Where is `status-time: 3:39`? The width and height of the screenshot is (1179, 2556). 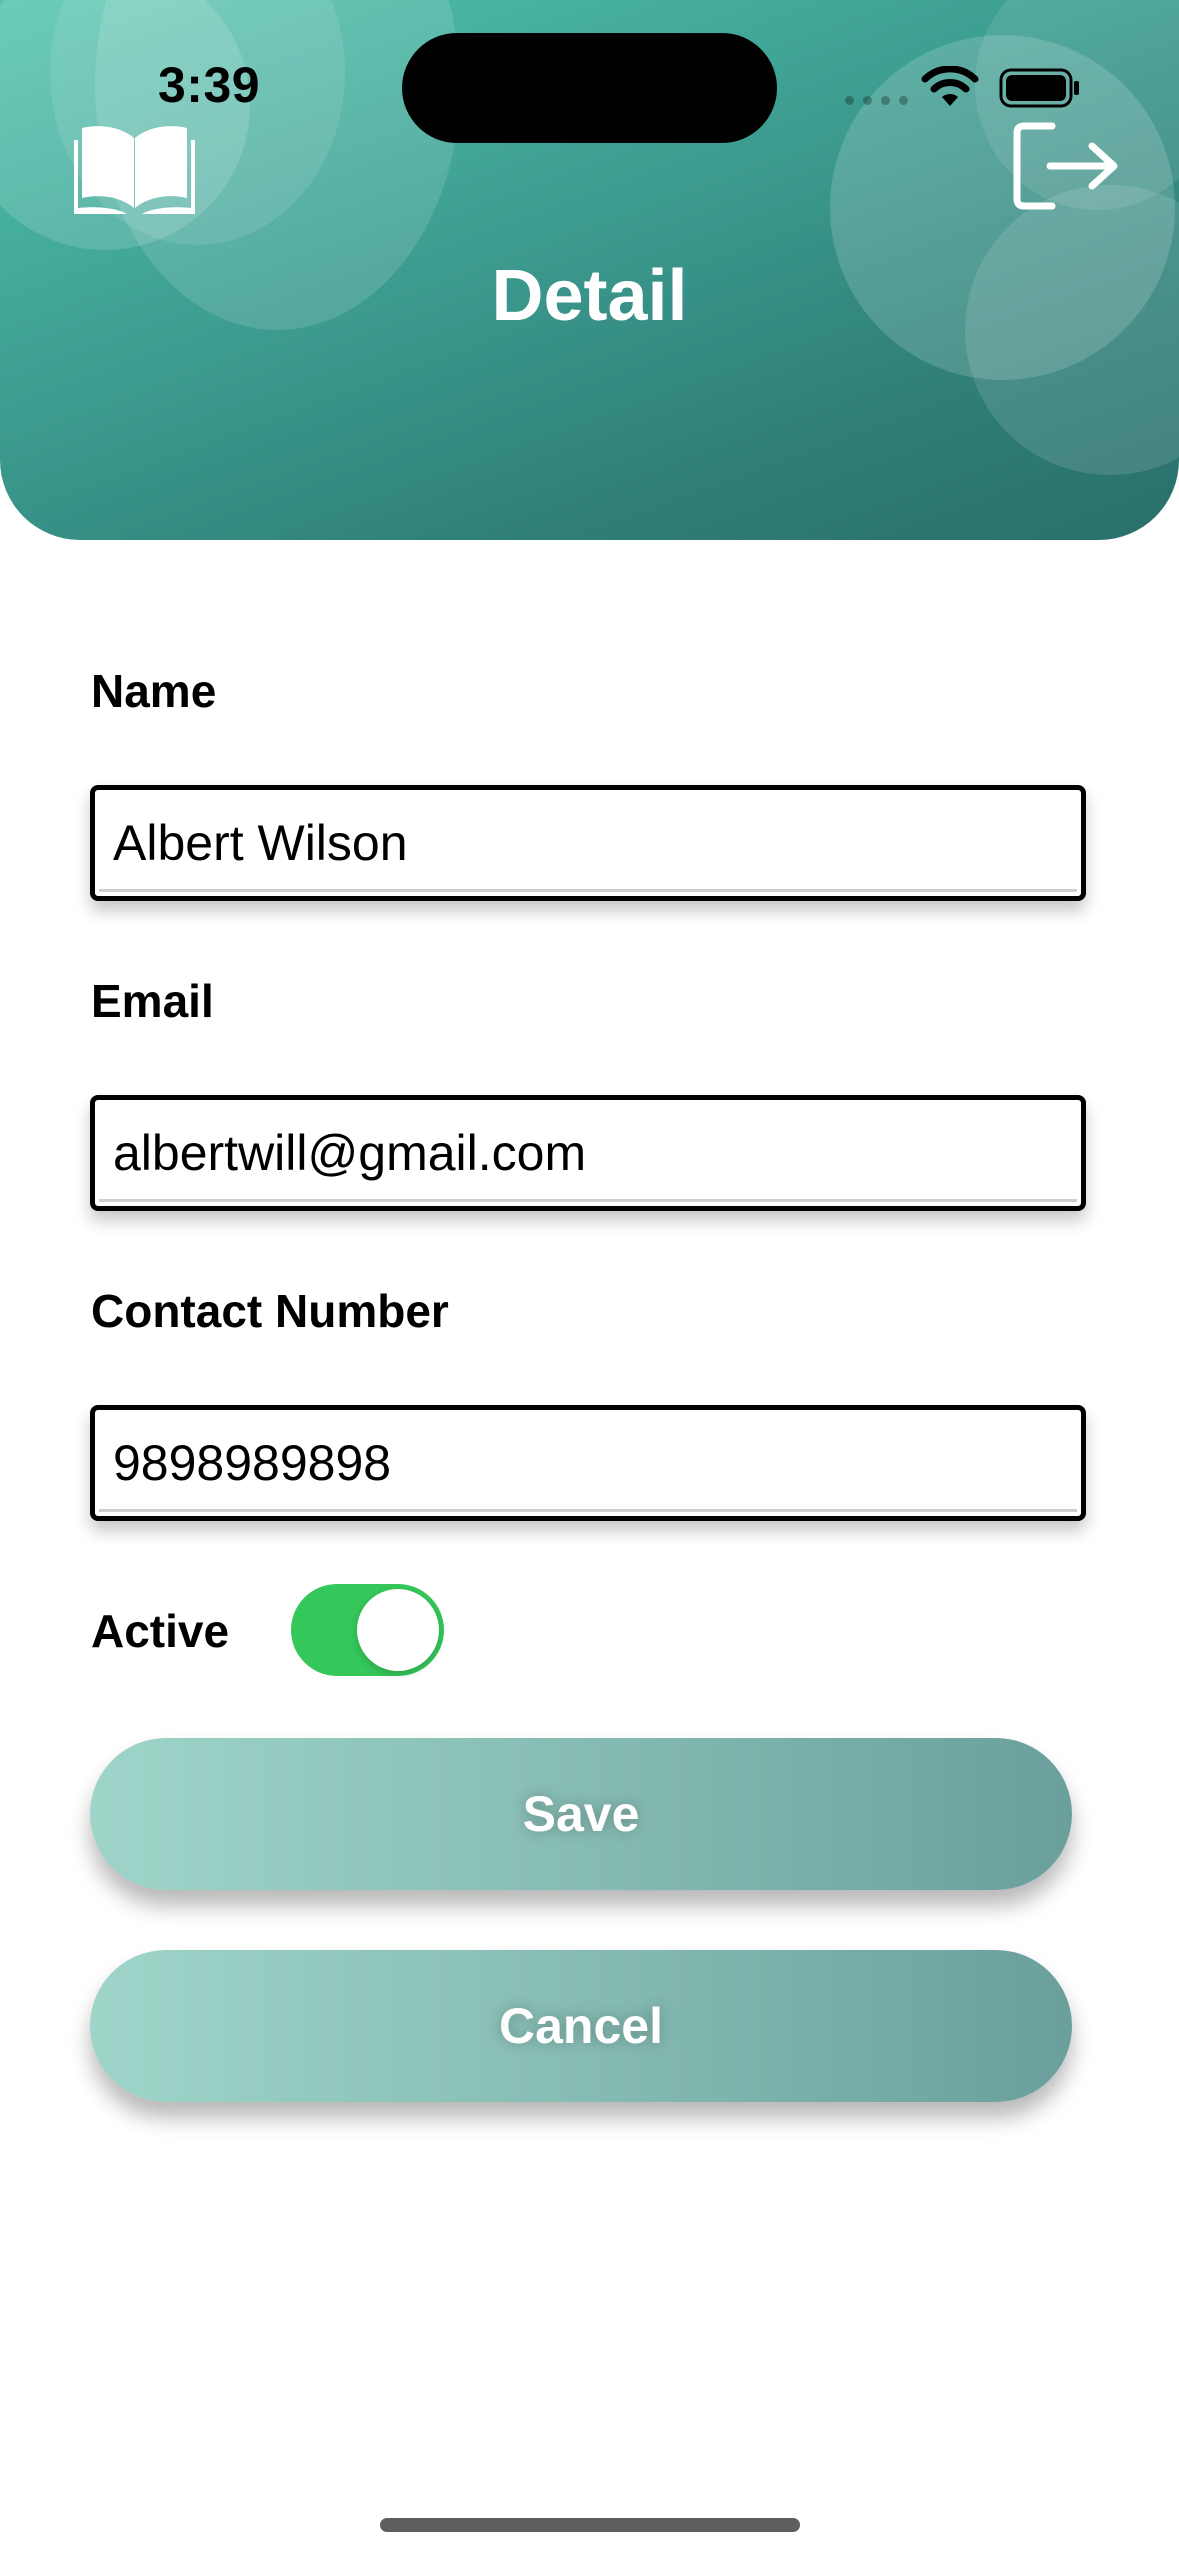
status-time: 3:39 is located at coordinates (209, 85).